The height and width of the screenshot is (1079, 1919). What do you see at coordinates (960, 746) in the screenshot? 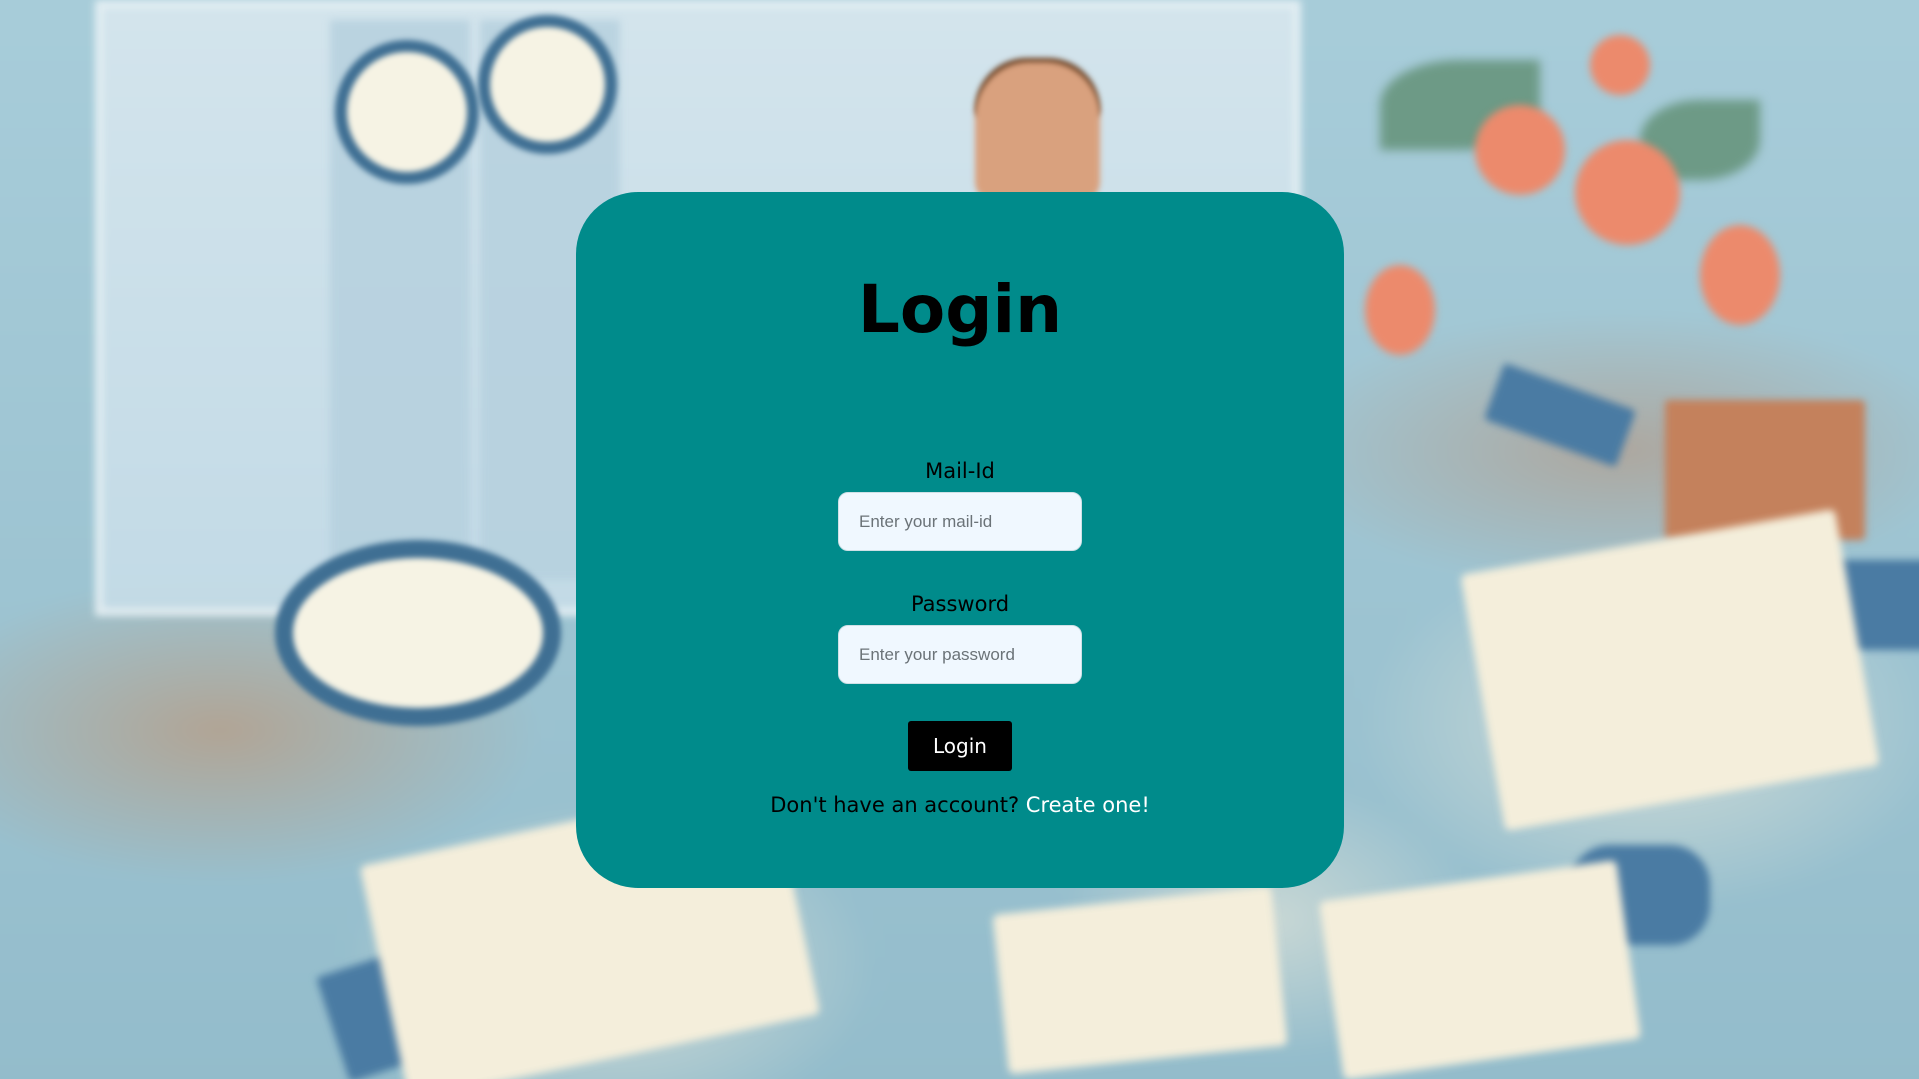
I see `login-button: Login` at bounding box center [960, 746].